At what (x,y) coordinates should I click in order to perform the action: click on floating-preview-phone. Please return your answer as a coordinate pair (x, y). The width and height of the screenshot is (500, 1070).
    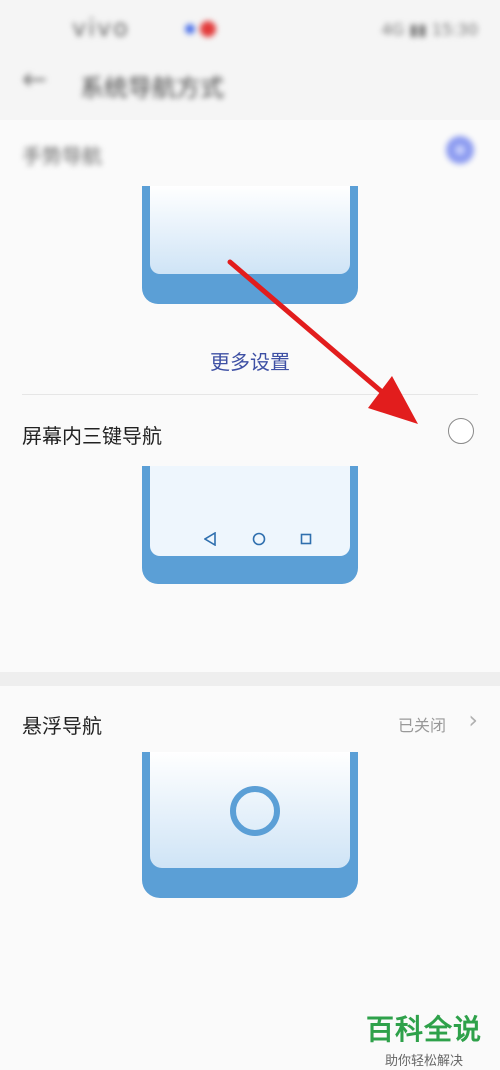
    Looking at the image, I should click on (250, 825).